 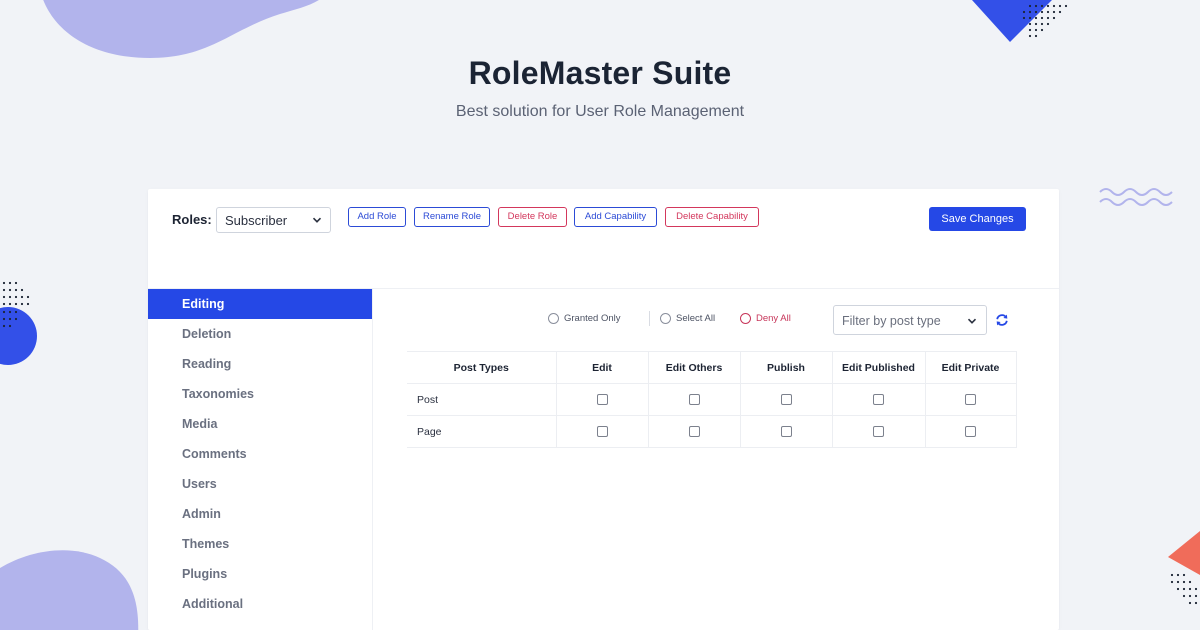 I want to click on sidebar-item-comments: Comments, so click(x=260, y=454).